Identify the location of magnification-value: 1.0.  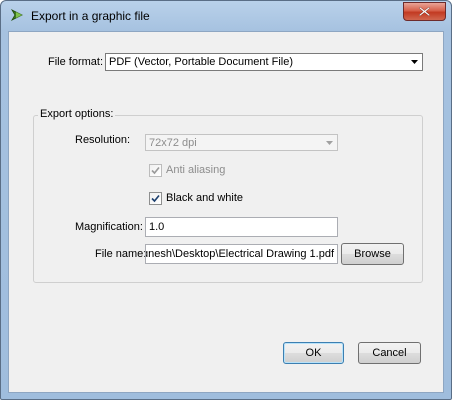
(157, 227).